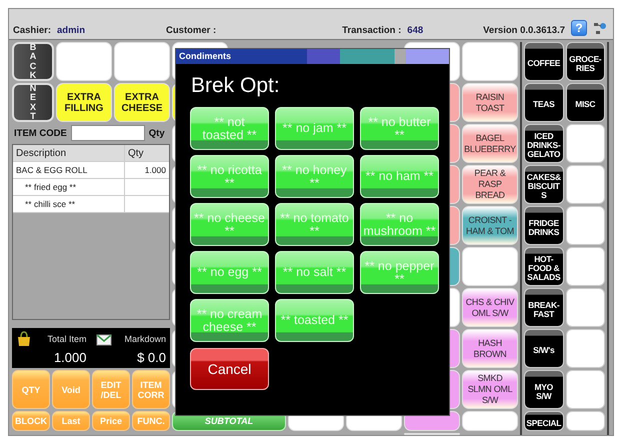 The width and height of the screenshot is (624, 444). Describe the element at coordinates (544, 421) in the screenshot. I see `category-key: SPECIAL` at that location.